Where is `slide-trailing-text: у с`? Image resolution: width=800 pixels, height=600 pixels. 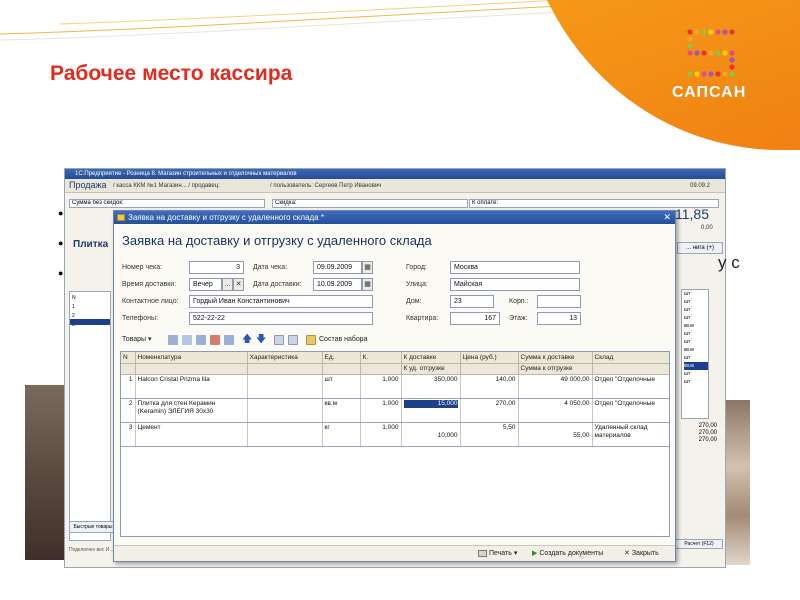 slide-trailing-text: у с is located at coordinates (729, 262).